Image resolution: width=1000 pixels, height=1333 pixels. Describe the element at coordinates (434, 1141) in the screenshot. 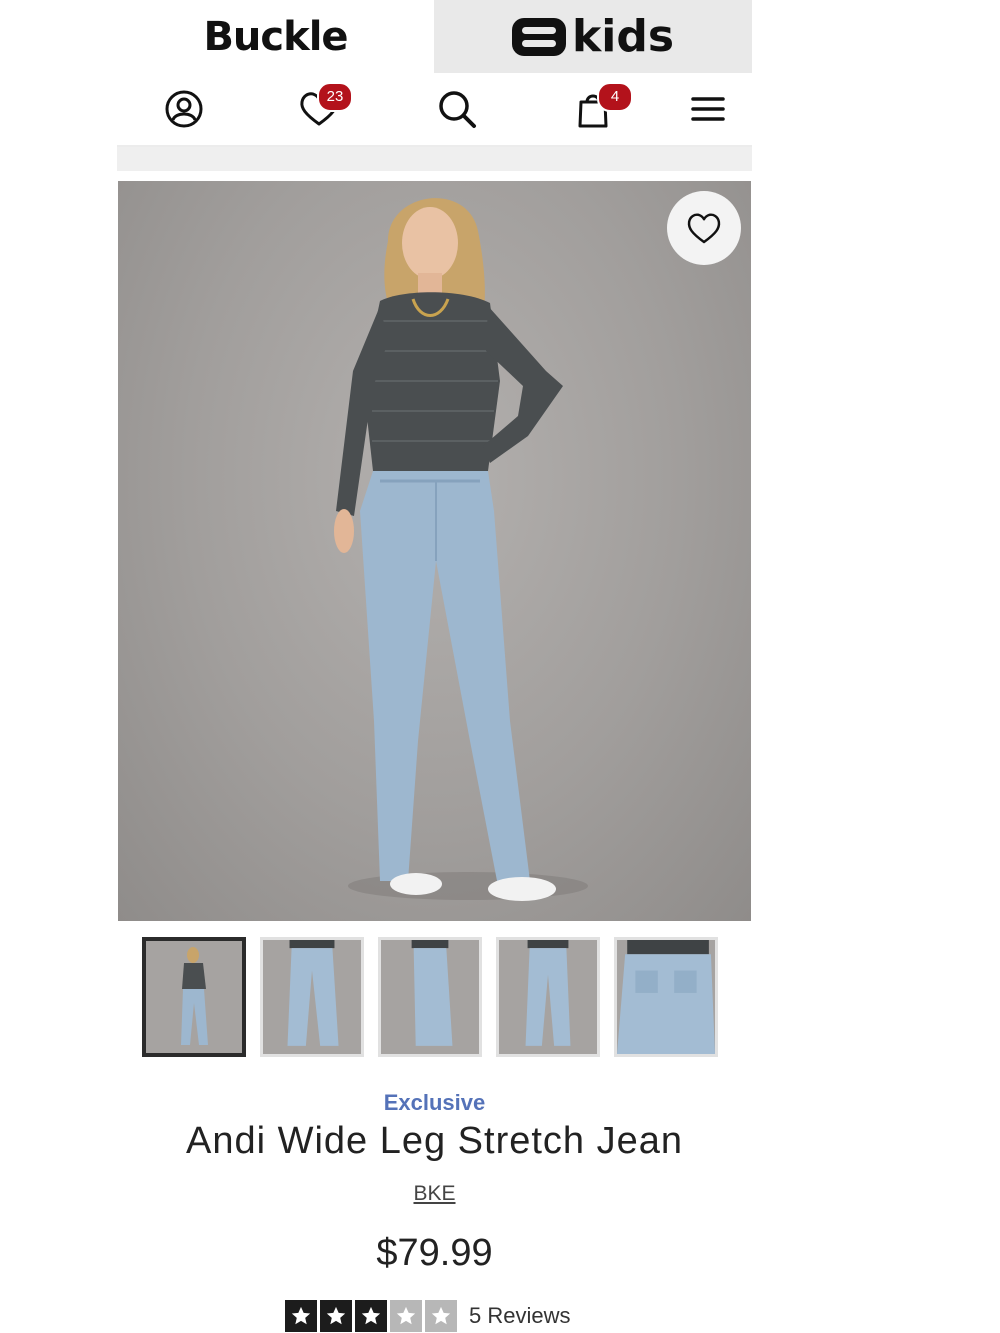

I see `product-title: Andi Wide Leg Stretch Jean` at that location.